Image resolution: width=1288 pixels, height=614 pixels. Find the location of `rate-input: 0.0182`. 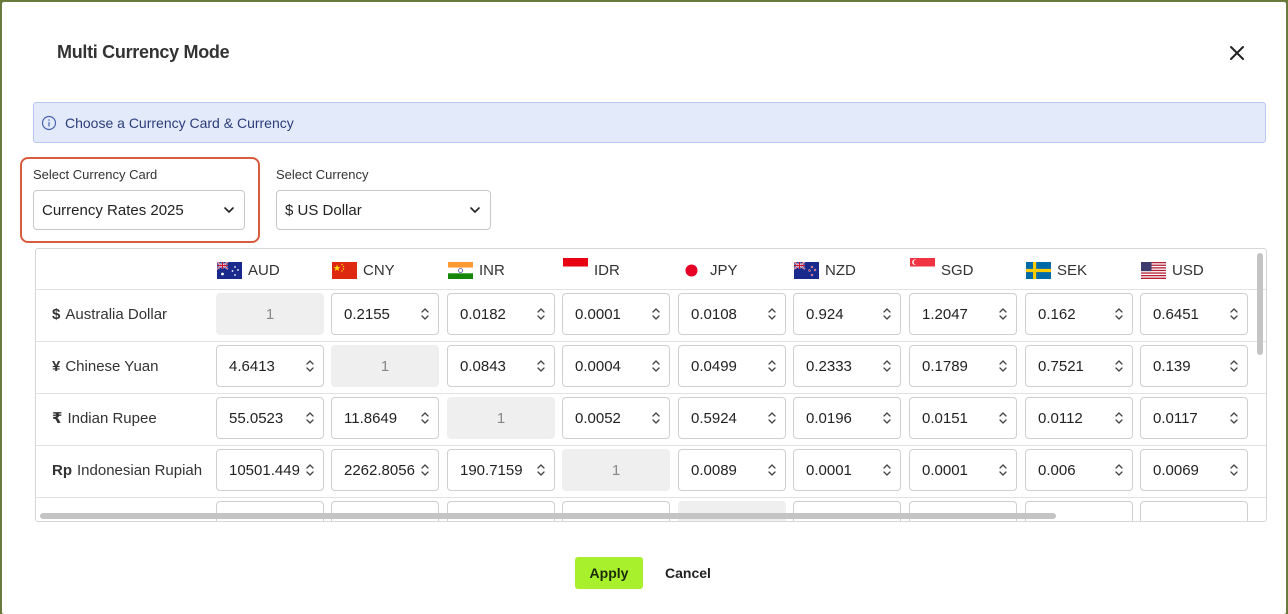

rate-input: 0.0182 is located at coordinates (501, 314).